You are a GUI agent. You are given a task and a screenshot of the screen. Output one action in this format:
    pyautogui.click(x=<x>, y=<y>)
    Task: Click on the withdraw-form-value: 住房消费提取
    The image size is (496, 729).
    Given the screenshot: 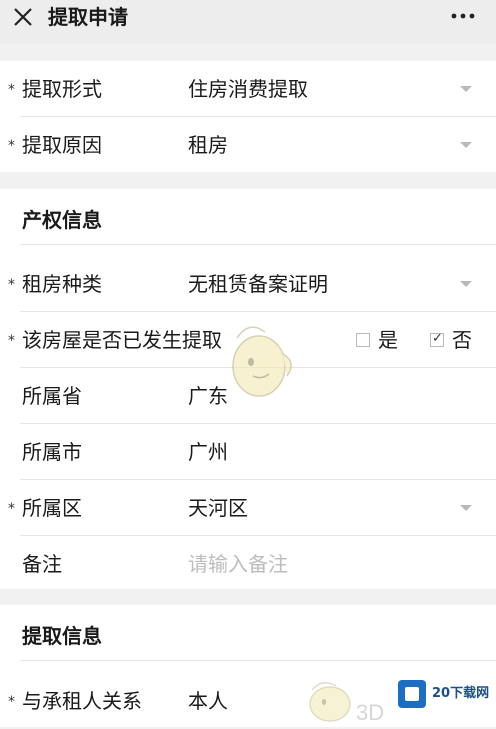 What is the action you would take?
    pyautogui.click(x=248, y=89)
    